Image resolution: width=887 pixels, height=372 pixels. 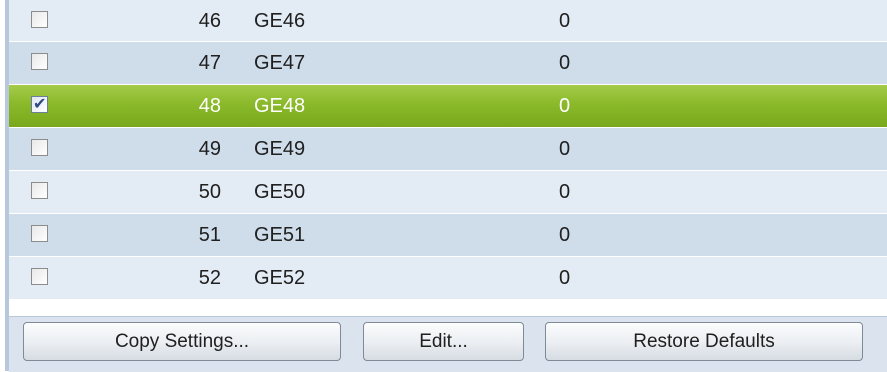 I want to click on port-number: 52, so click(x=209, y=278).